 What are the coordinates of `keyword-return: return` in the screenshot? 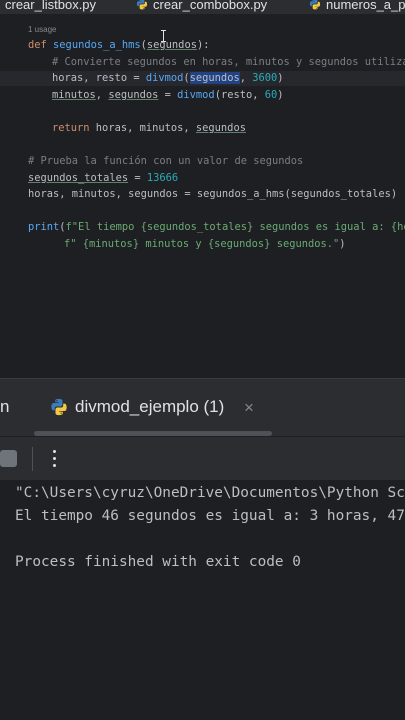 It's located at (71, 128).